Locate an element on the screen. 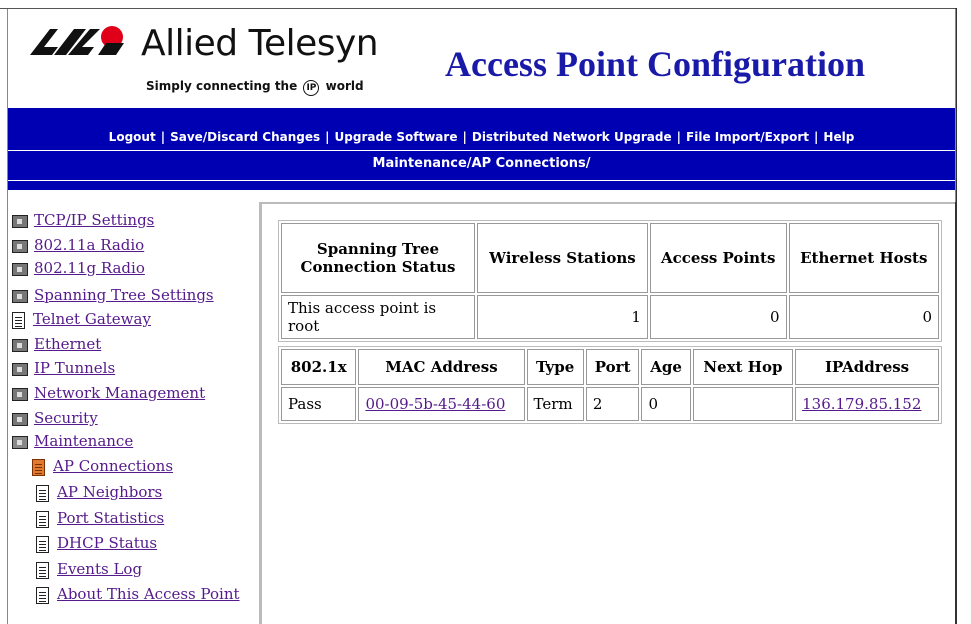 The image size is (971, 624). sidebar-item-ip-tunnels: IP Tunnels is located at coordinates (63, 370).